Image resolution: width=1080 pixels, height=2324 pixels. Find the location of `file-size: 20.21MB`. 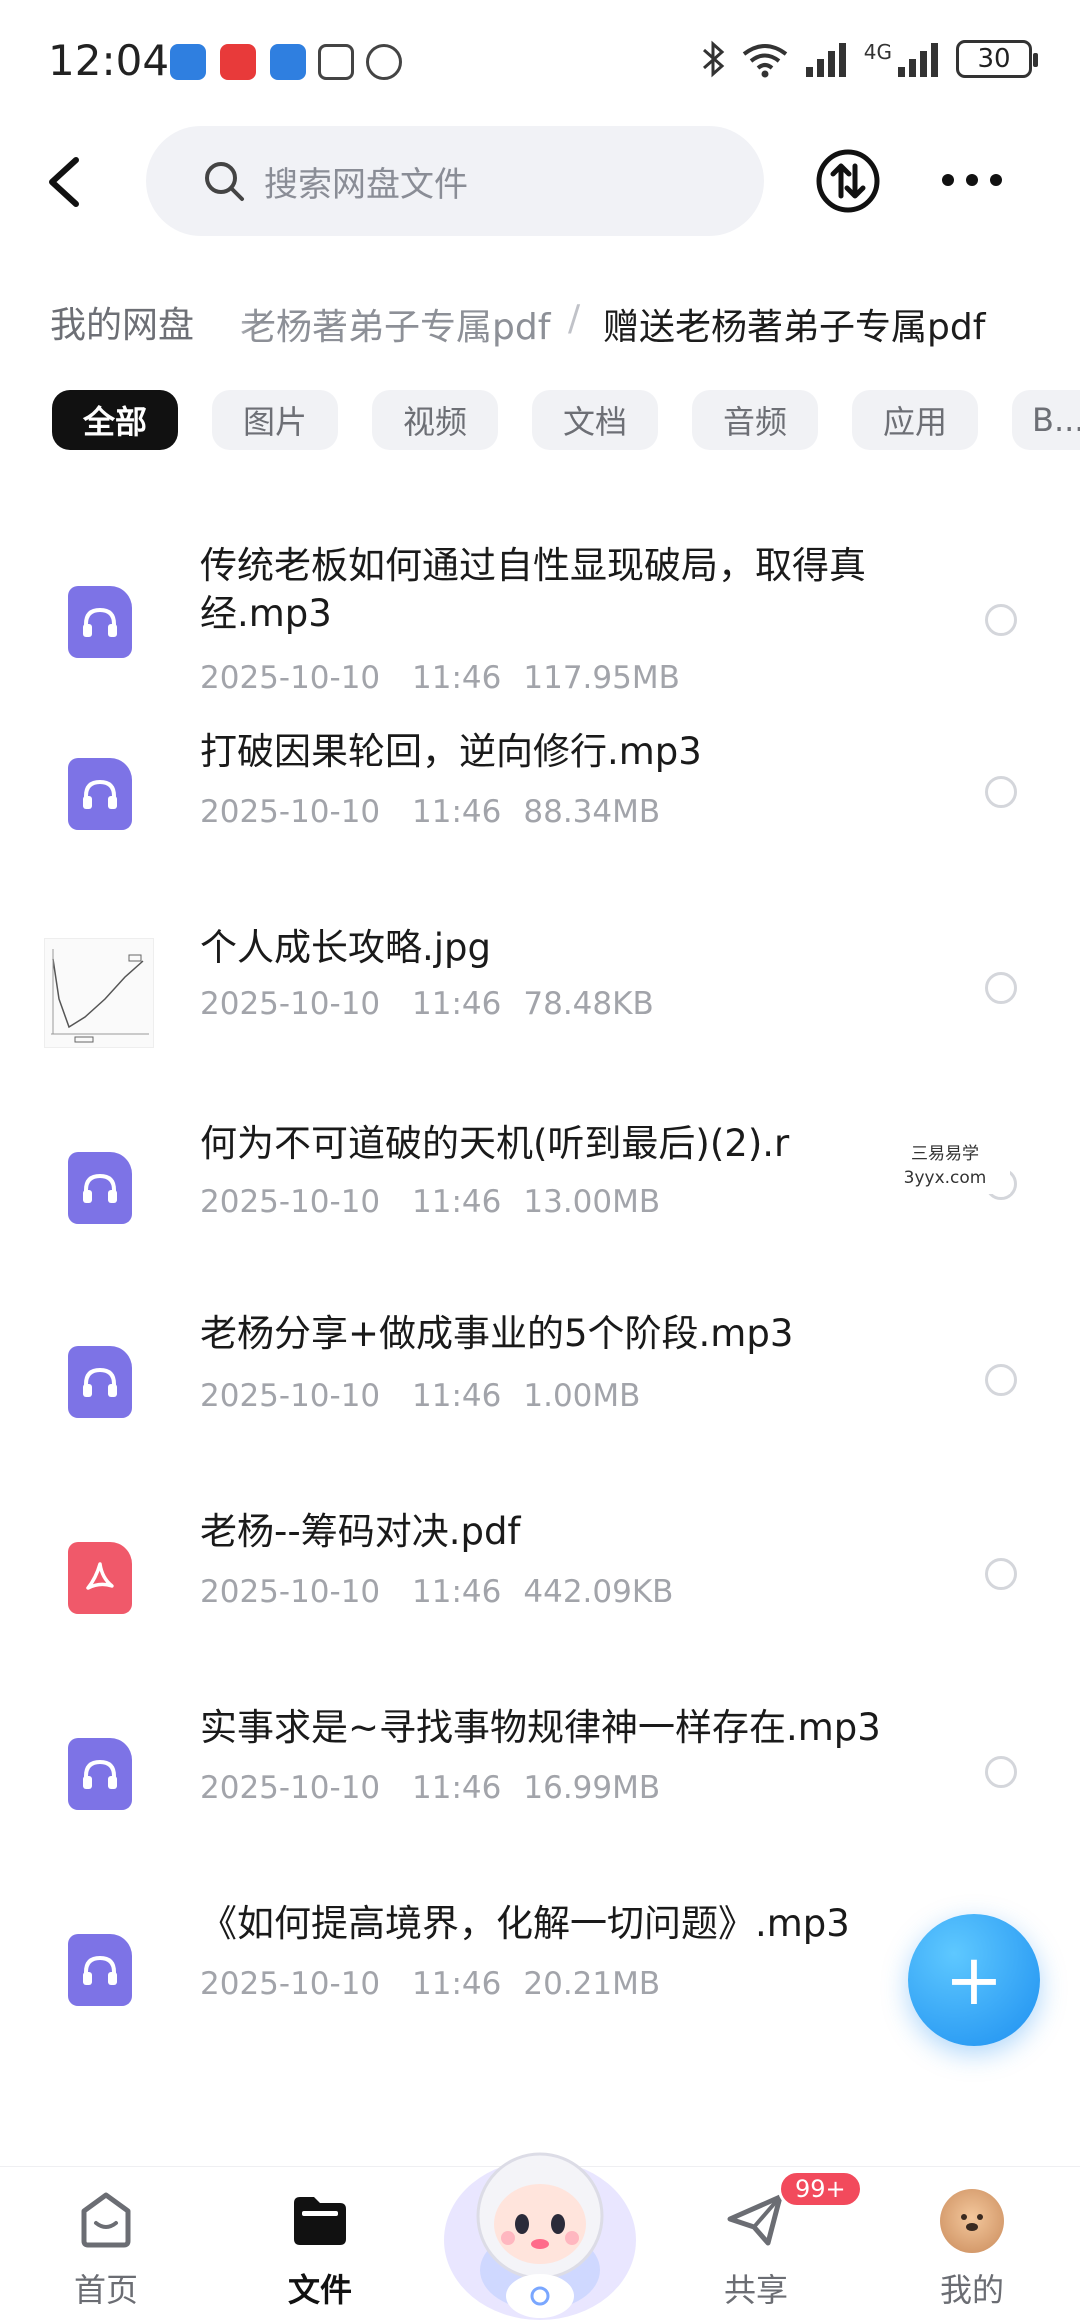

file-size: 20.21MB is located at coordinates (592, 1984).